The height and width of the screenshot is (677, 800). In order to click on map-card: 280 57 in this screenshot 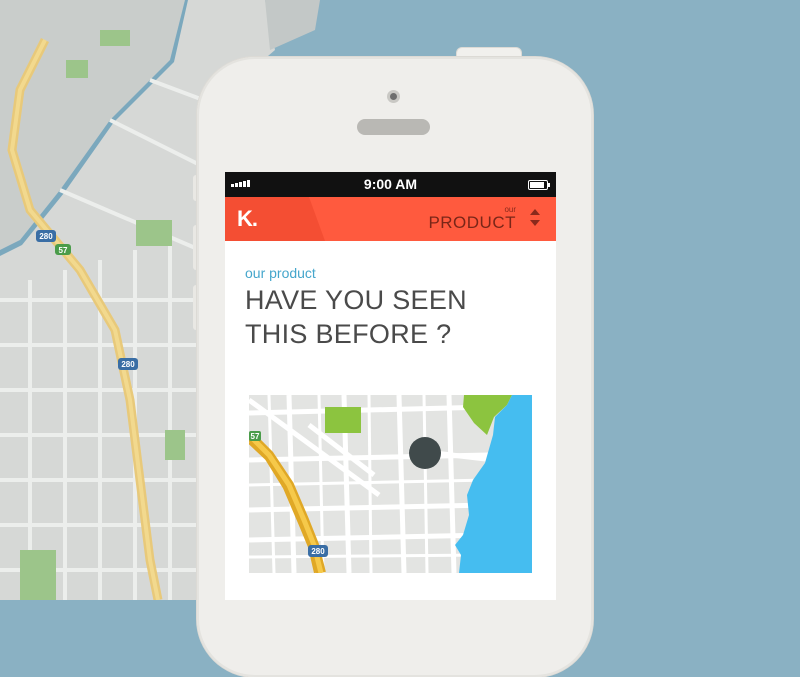, I will do `click(390, 484)`.